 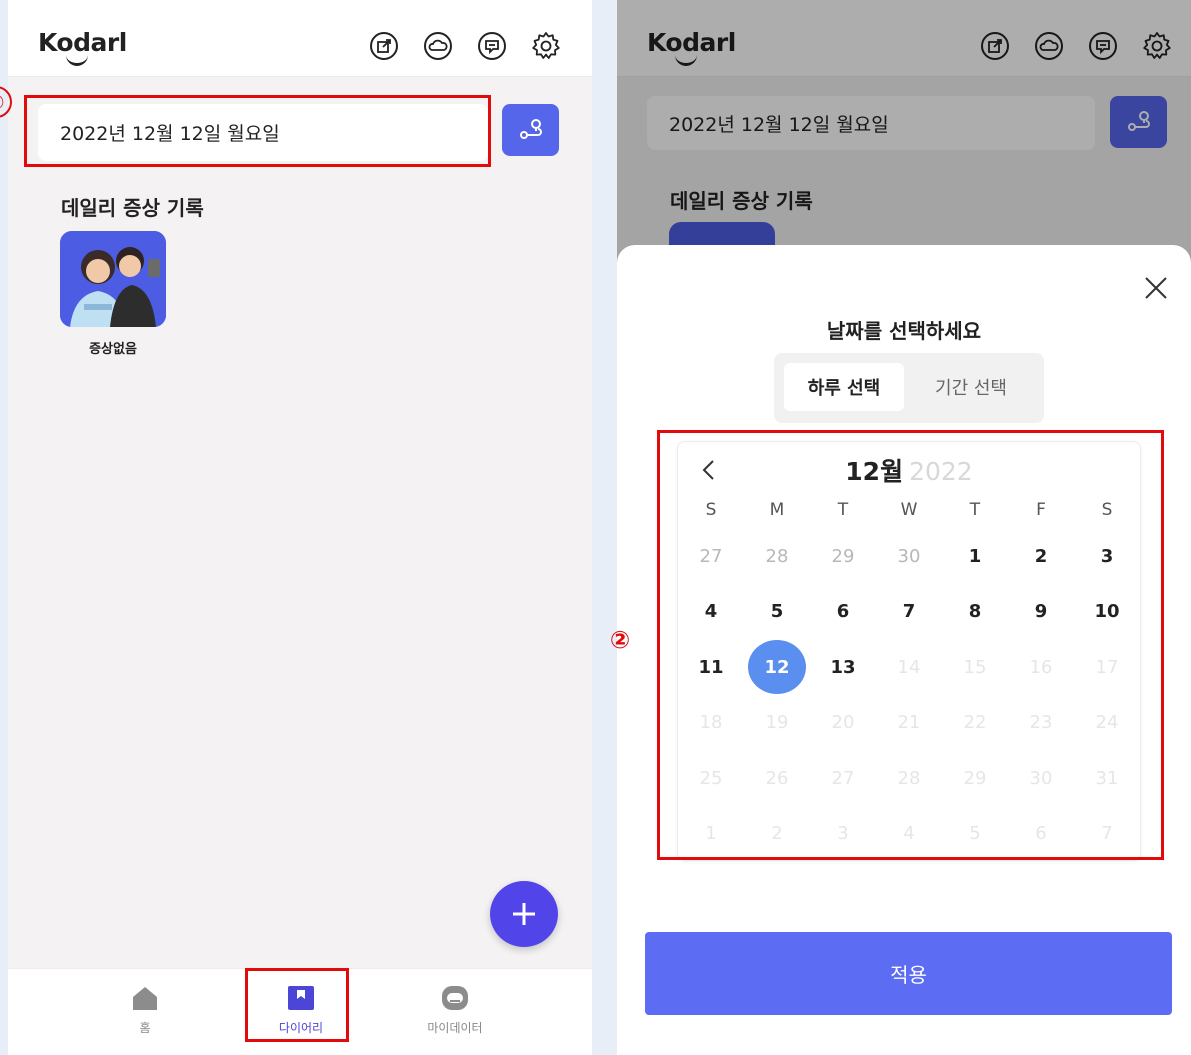 I want to click on share-icon, so click(x=384, y=46).